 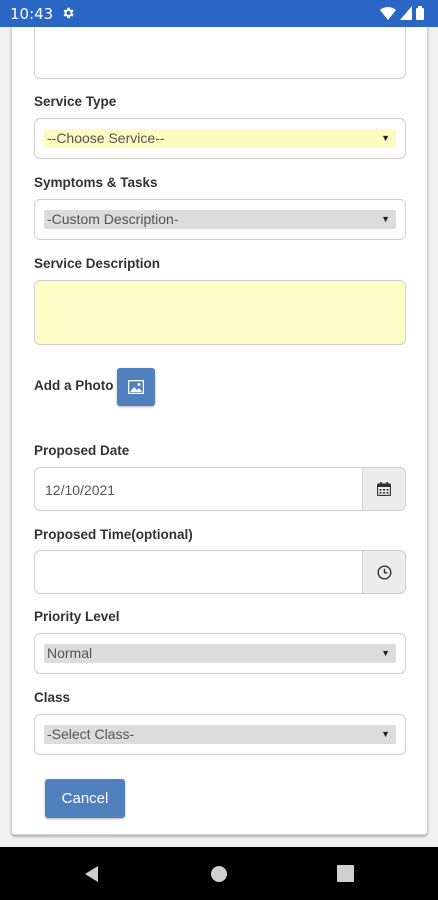 I want to click on class-select: -Select Class- ▼, so click(x=220, y=734).